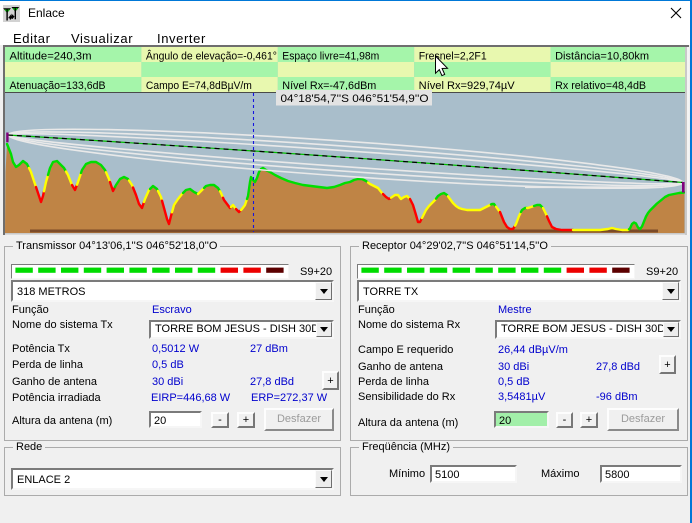 The width and height of the screenshot is (692, 523). Describe the element at coordinates (211, 56) in the screenshot. I see `svg-text: Ângulo de elevação=-0,461°` at that location.